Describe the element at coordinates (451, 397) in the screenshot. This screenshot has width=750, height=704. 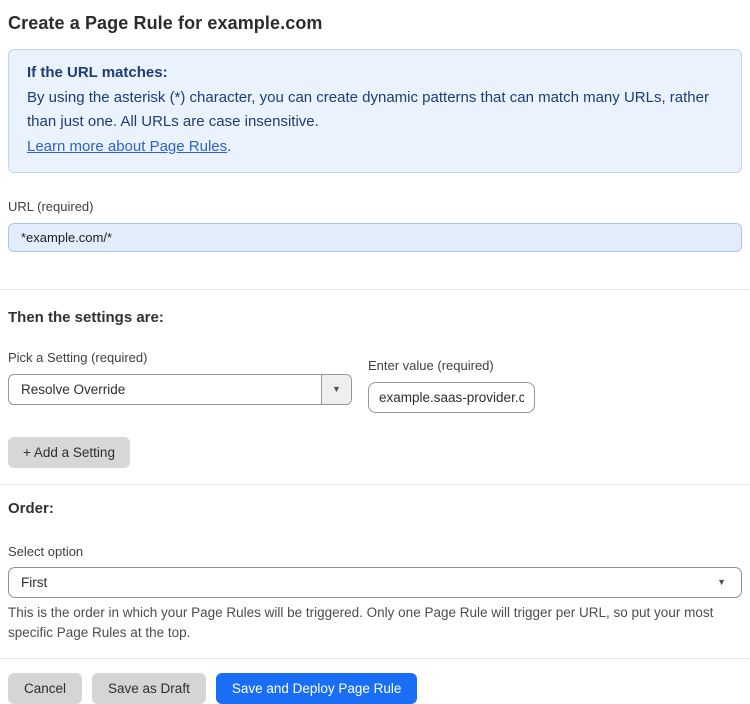
I see `setting-value-input` at that location.